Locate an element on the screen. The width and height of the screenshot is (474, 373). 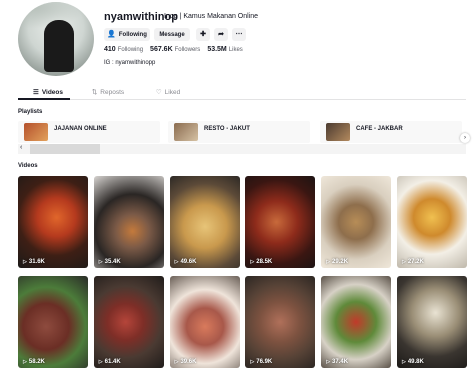
message-button-label: Message is located at coordinates (172, 34).